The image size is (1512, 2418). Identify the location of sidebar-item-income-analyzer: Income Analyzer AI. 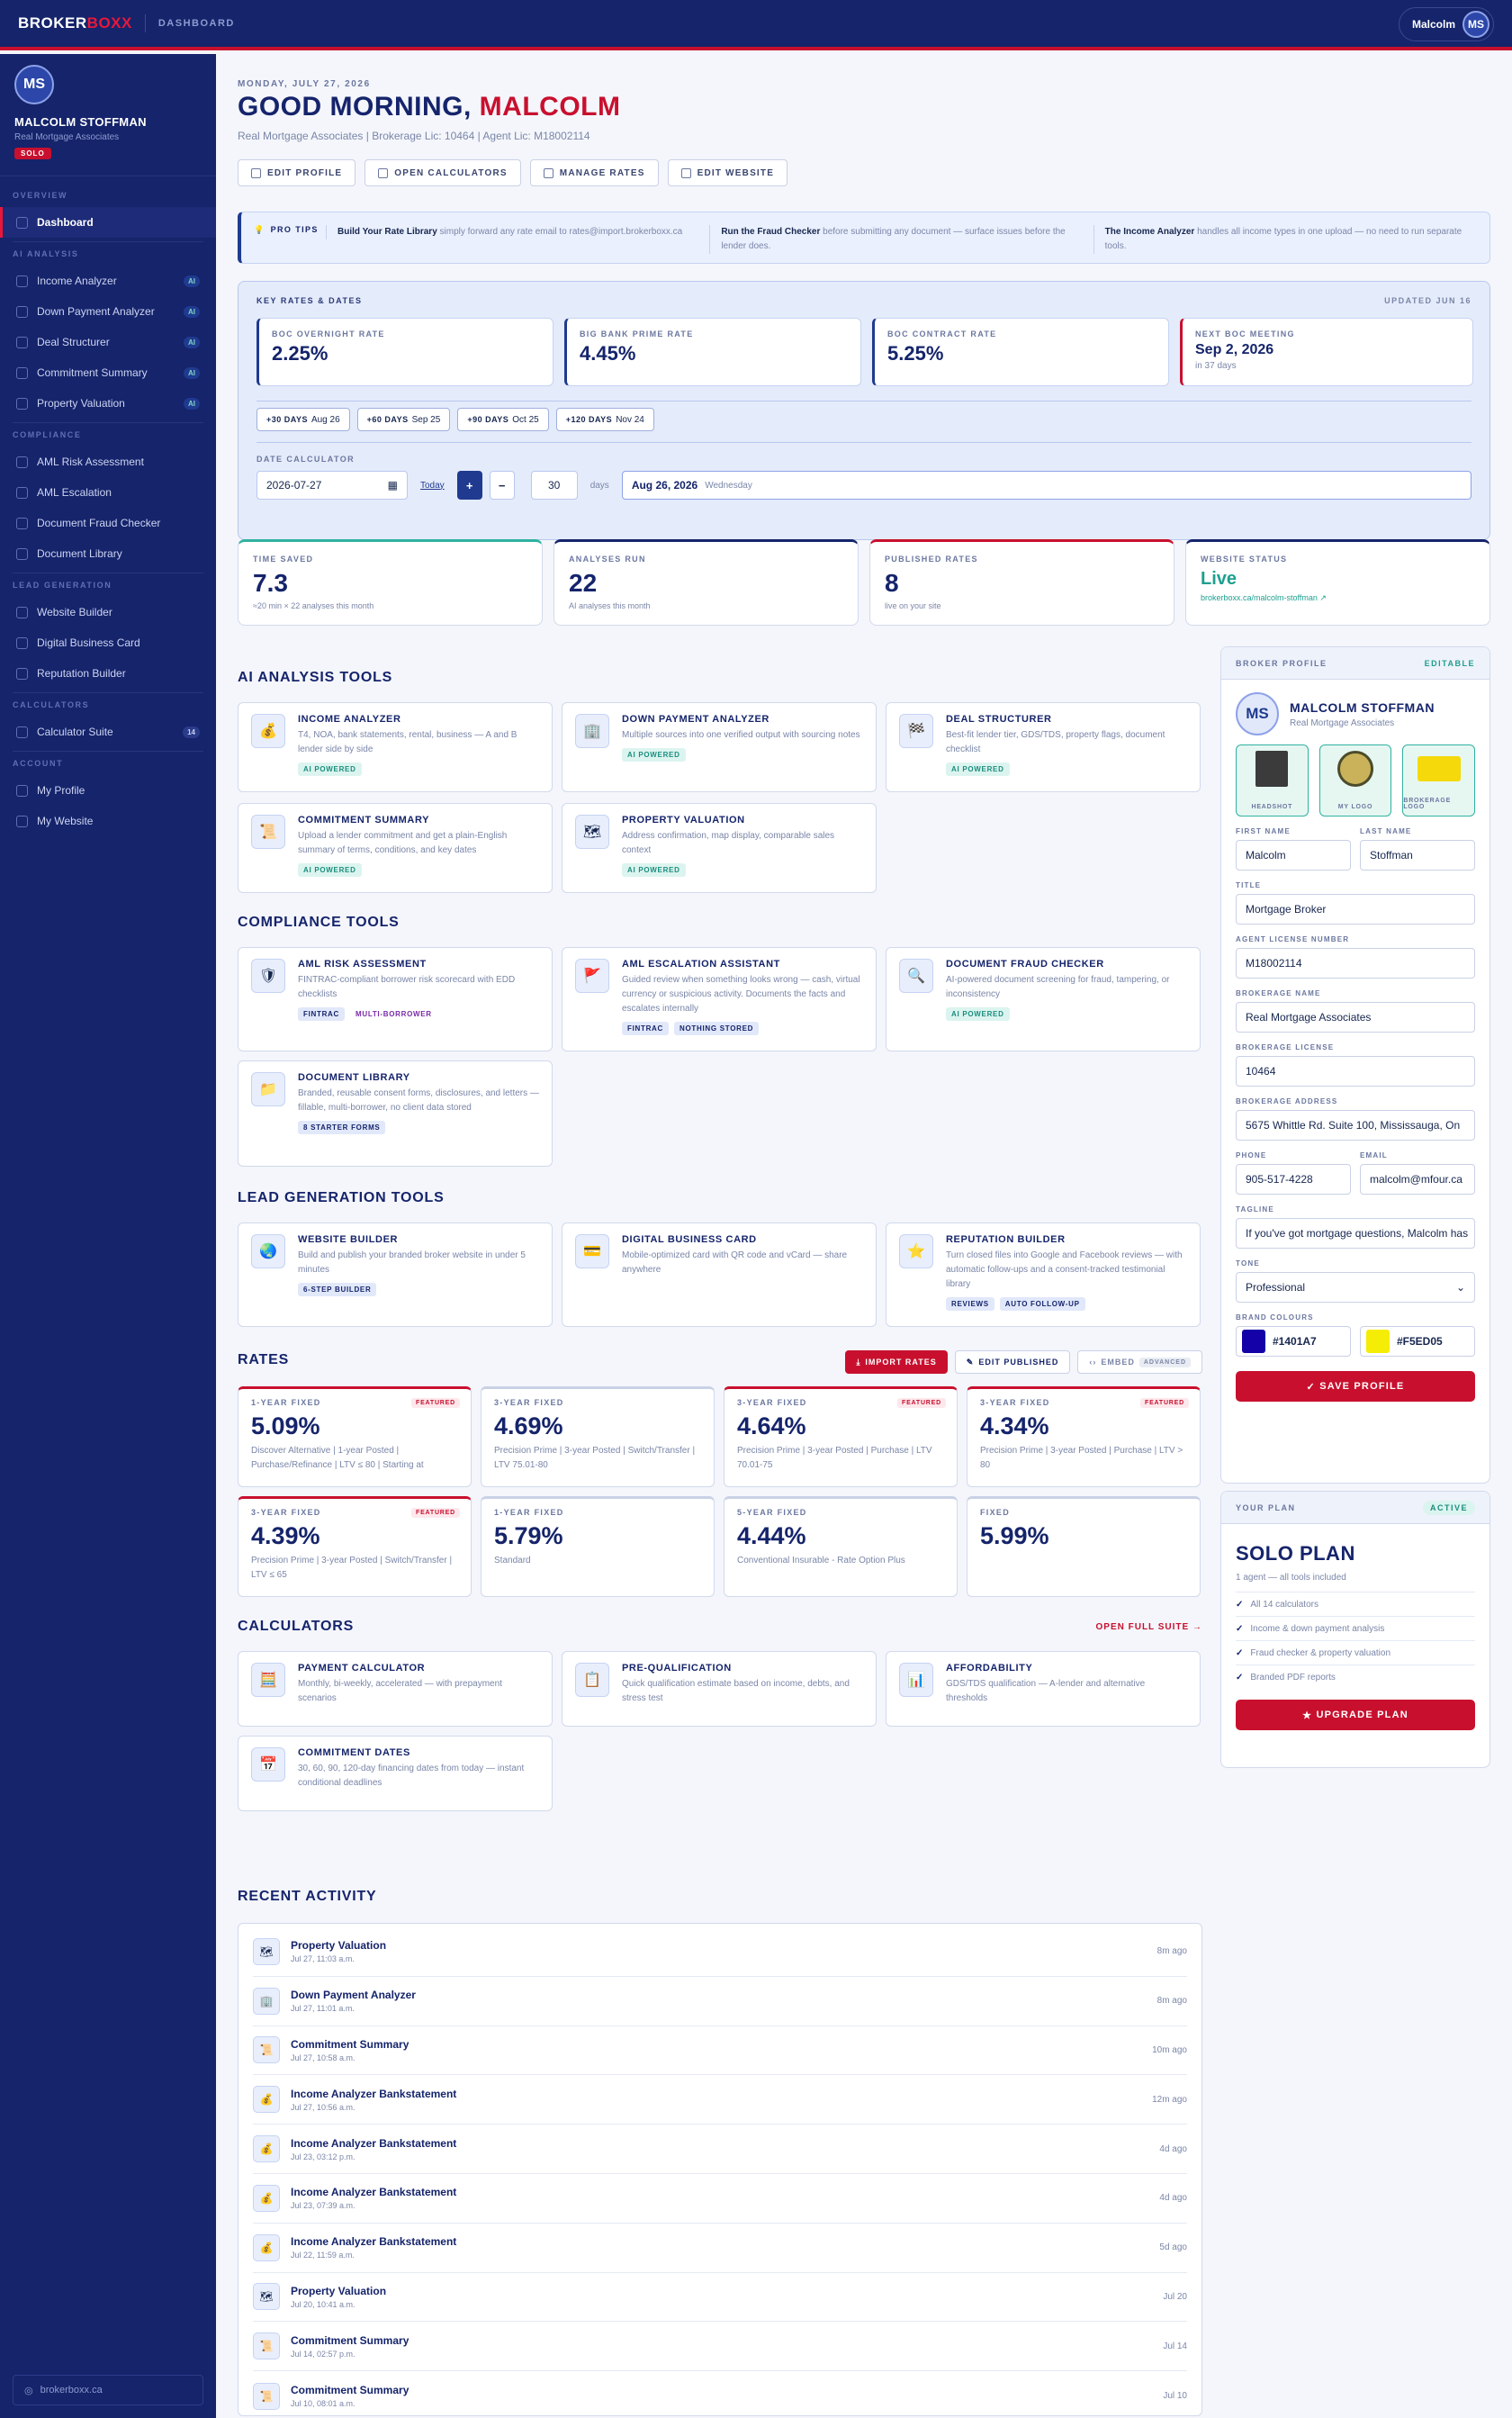
(108, 281).